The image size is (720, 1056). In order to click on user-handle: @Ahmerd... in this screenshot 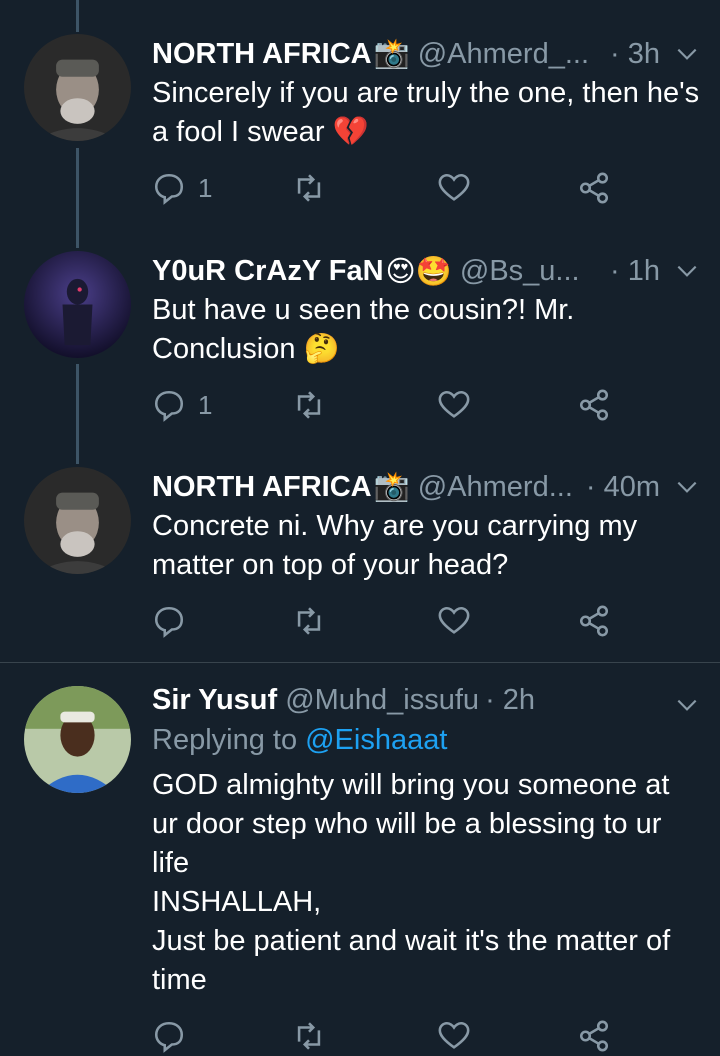, I will do `click(495, 487)`.